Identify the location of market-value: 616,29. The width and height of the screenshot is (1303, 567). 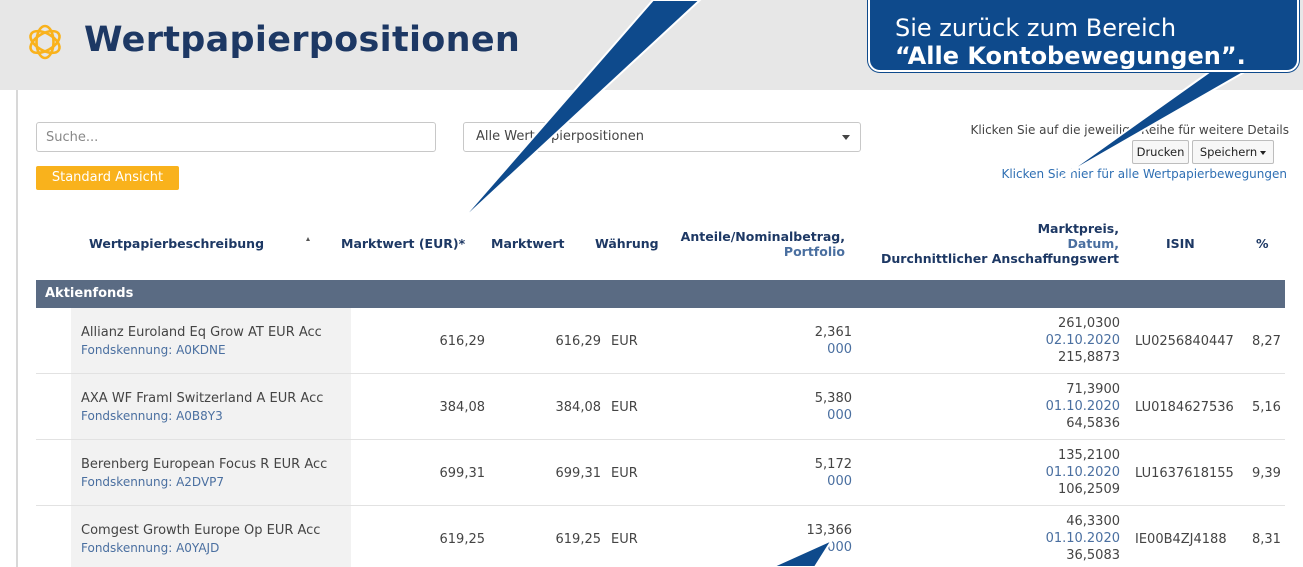
(578, 341).